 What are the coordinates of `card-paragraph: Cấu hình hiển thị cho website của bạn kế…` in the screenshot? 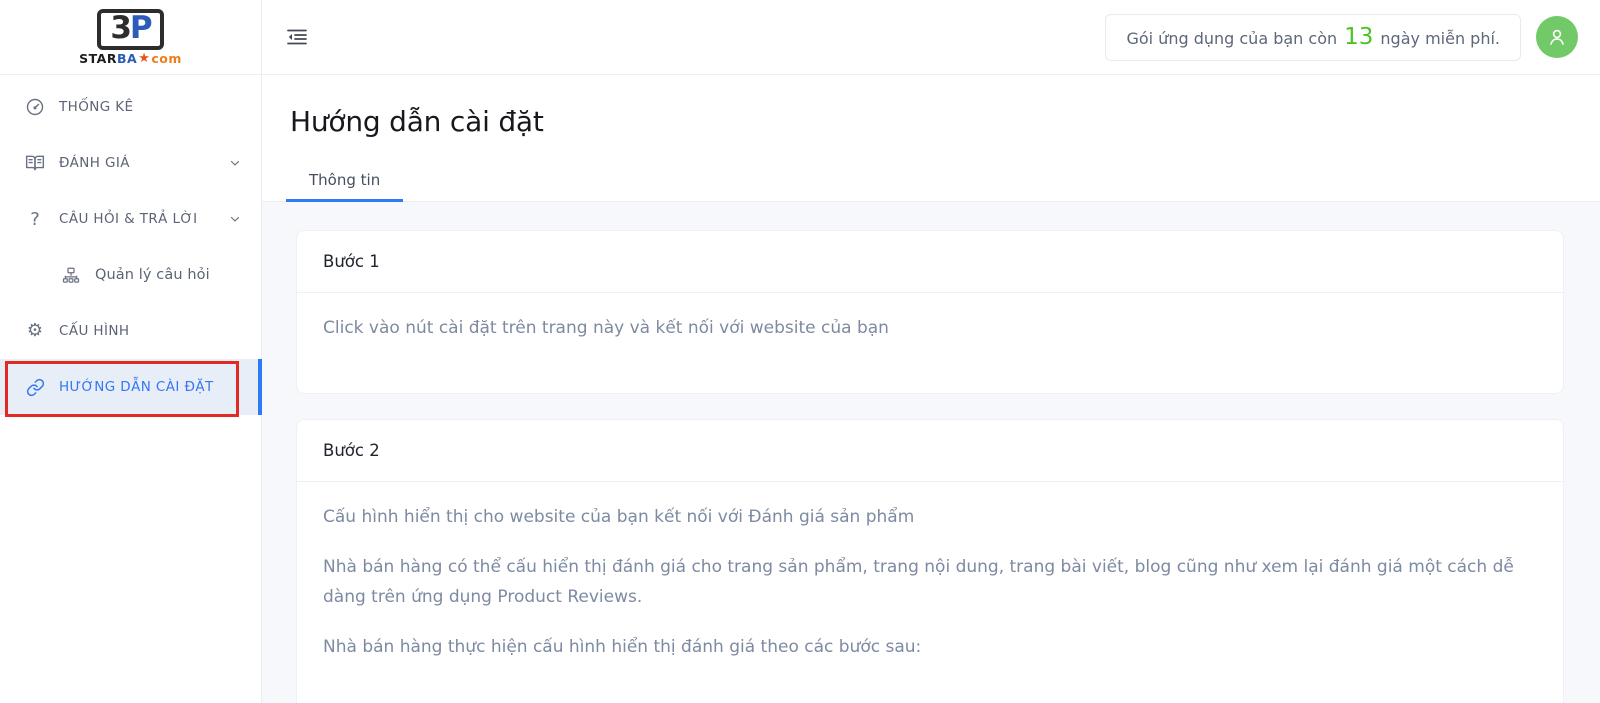 It's located at (619, 517).